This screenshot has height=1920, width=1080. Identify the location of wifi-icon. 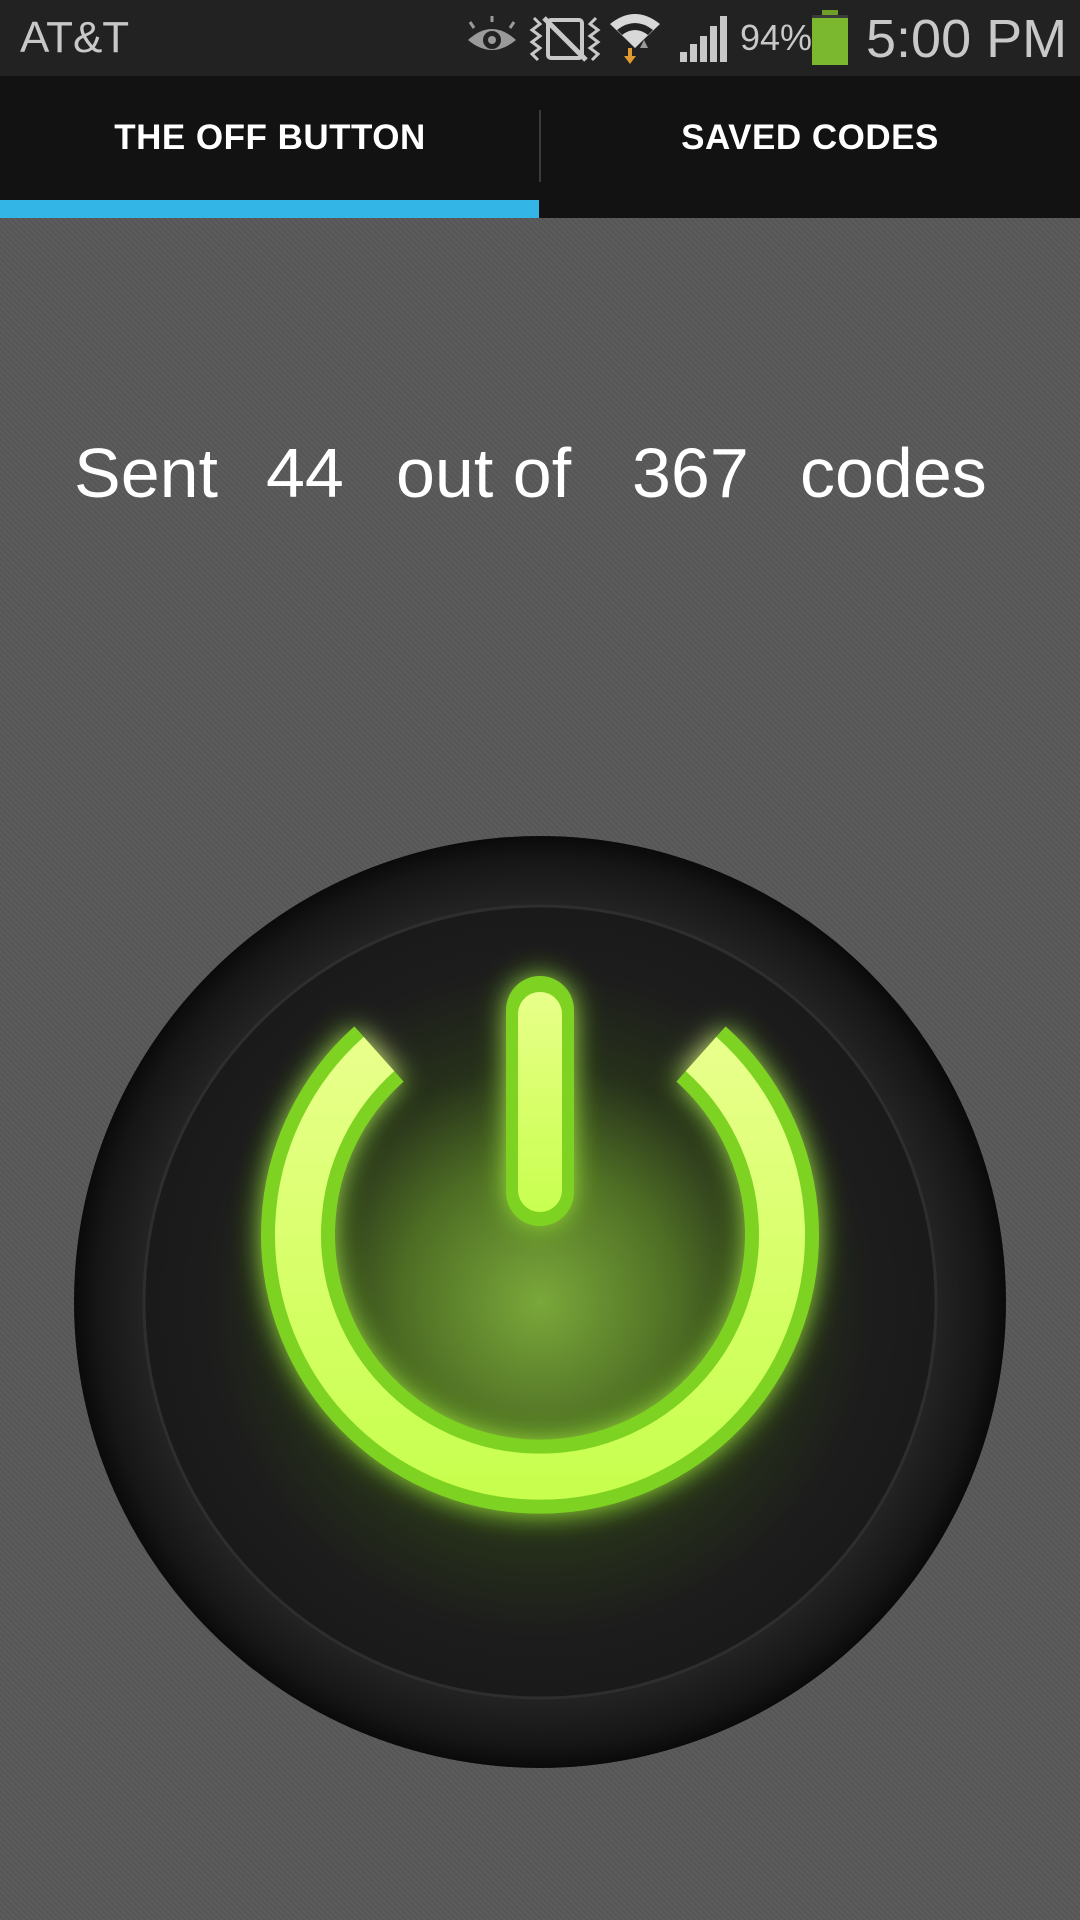
(635, 39).